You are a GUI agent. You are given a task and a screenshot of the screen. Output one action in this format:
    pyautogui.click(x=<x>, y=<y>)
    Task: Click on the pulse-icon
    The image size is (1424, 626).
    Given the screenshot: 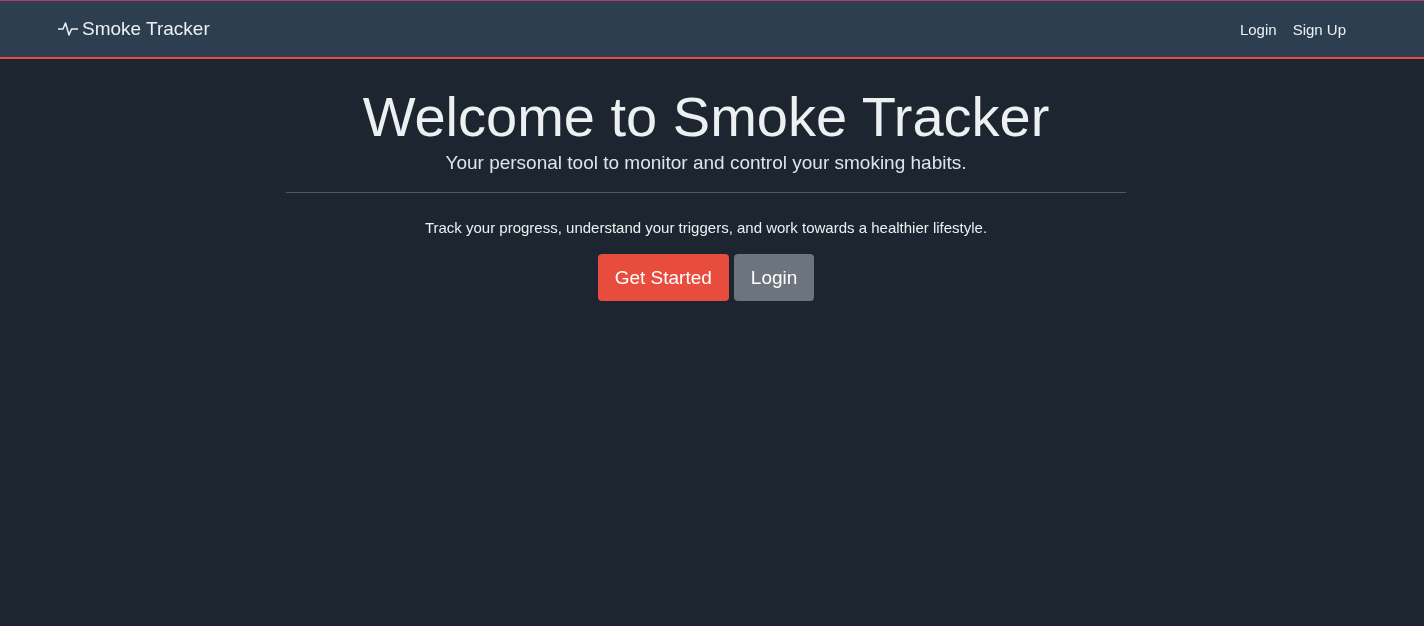 What is the action you would take?
    pyautogui.click(x=68, y=29)
    